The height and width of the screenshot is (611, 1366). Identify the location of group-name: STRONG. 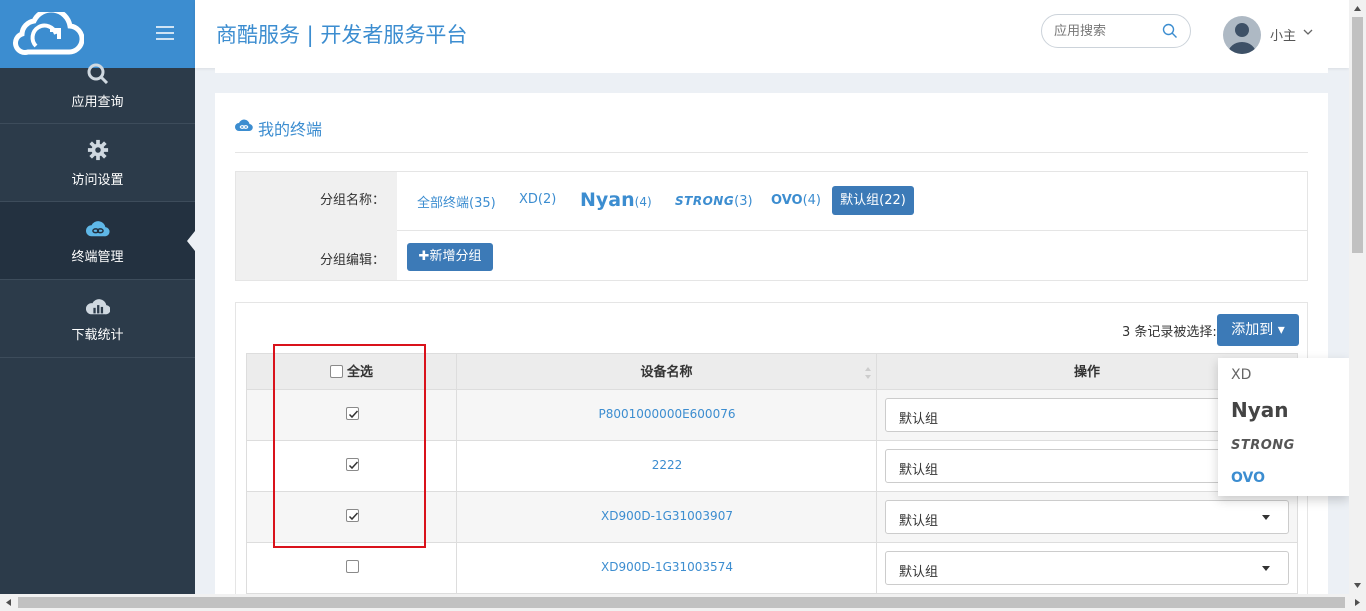
(705, 201).